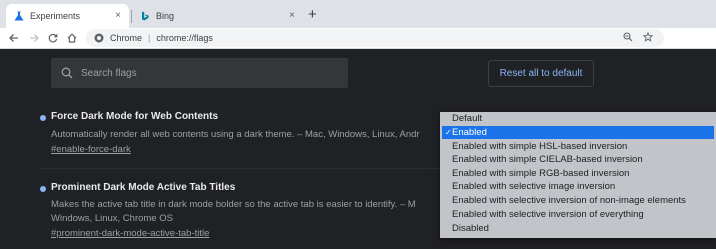 The height and width of the screenshot is (249, 716). I want to click on tab-strip: Experiments × Bing × +, so click(358, 14).